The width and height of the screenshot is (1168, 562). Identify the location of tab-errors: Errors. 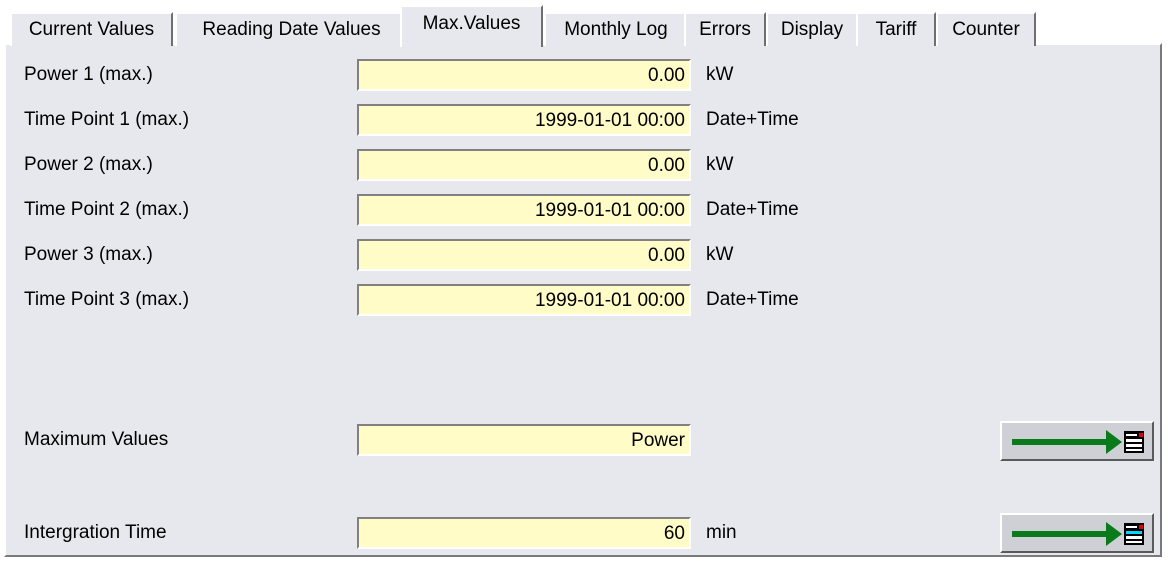
(725, 29).